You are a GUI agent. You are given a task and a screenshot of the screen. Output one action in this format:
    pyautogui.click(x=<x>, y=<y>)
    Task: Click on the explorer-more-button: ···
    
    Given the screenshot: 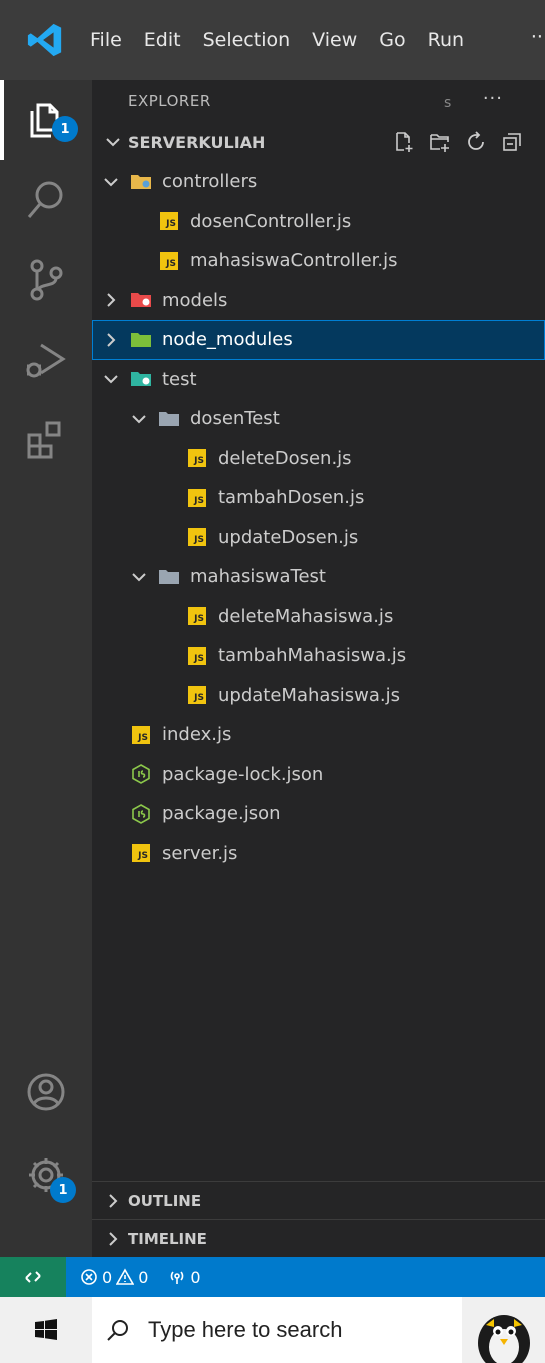 What is the action you would take?
    pyautogui.click(x=493, y=98)
    